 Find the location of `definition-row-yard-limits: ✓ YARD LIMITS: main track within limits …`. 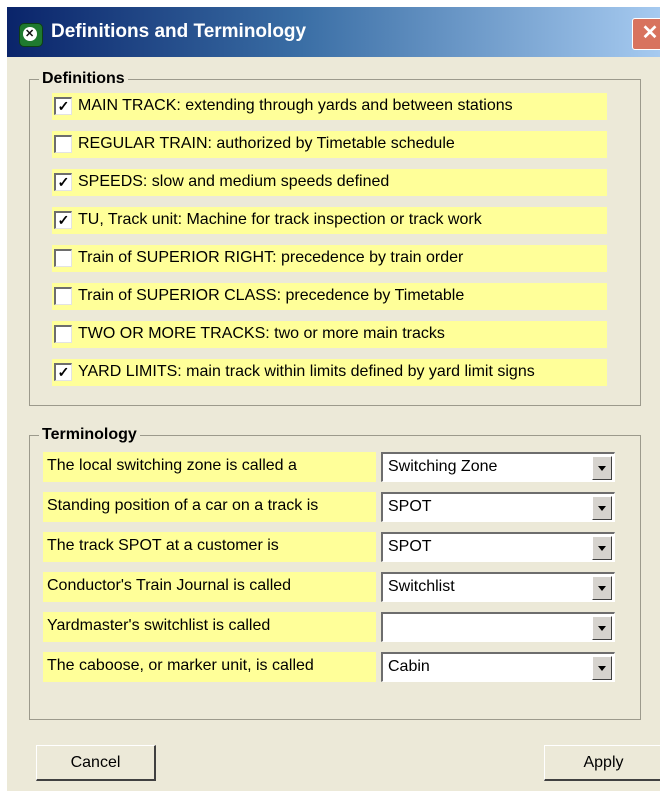

definition-row-yard-limits: ✓ YARD LIMITS: main track within limits … is located at coordinates (329, 372).